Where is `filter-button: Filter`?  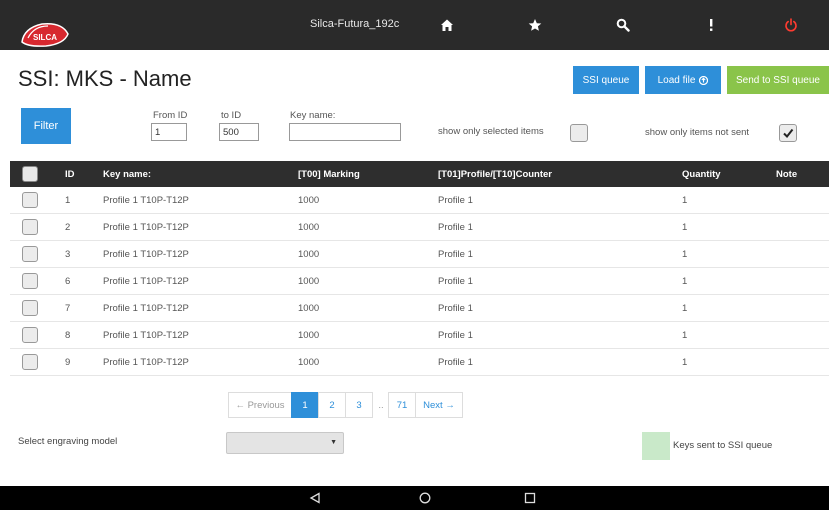 filter-button: Filter is located at coordinates (46, 126).